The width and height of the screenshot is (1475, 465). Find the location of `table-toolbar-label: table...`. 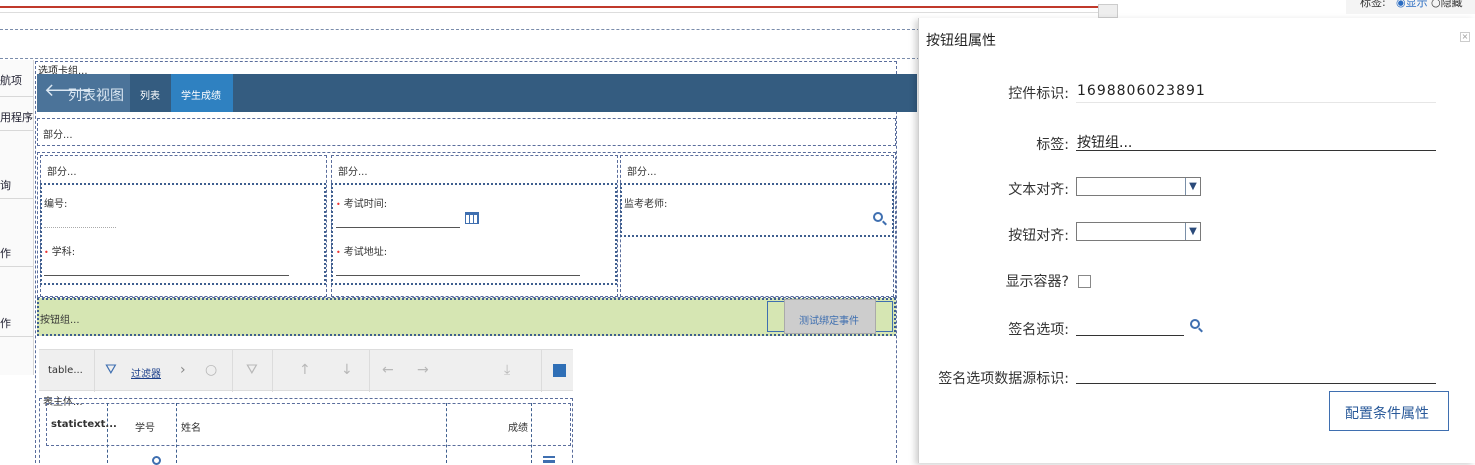

table-toolbar-label: table... is located at coordinates (65, 370).